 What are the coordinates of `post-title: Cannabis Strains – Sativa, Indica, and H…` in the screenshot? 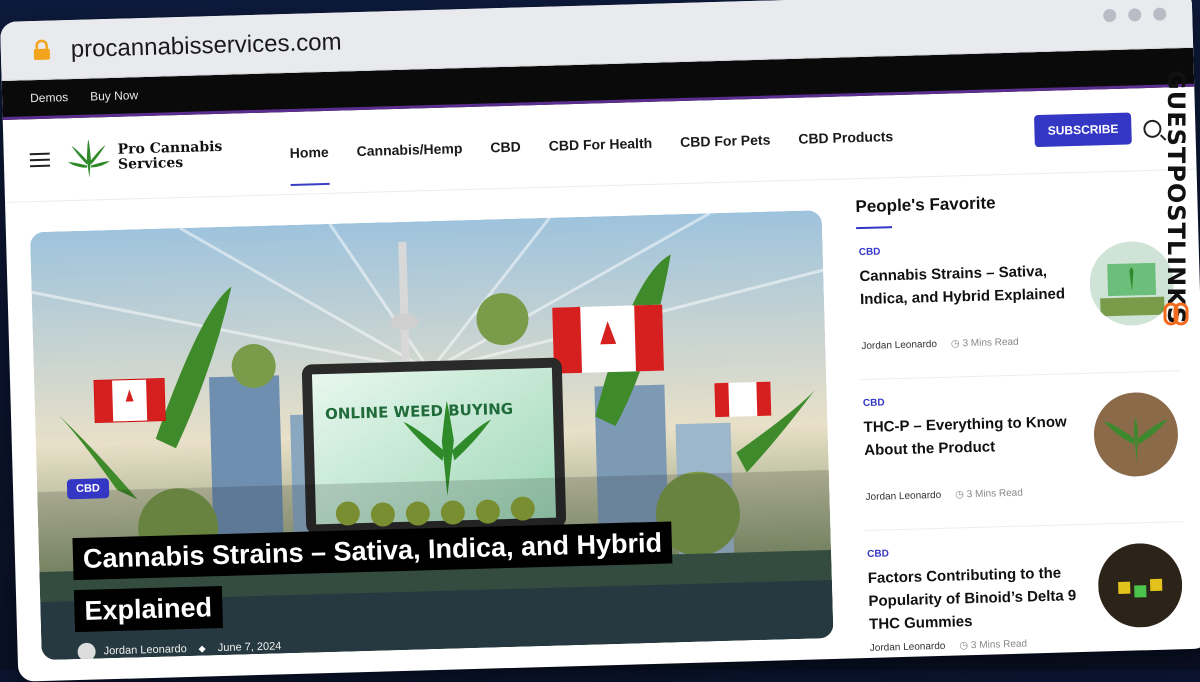 It's located at (967, 285).